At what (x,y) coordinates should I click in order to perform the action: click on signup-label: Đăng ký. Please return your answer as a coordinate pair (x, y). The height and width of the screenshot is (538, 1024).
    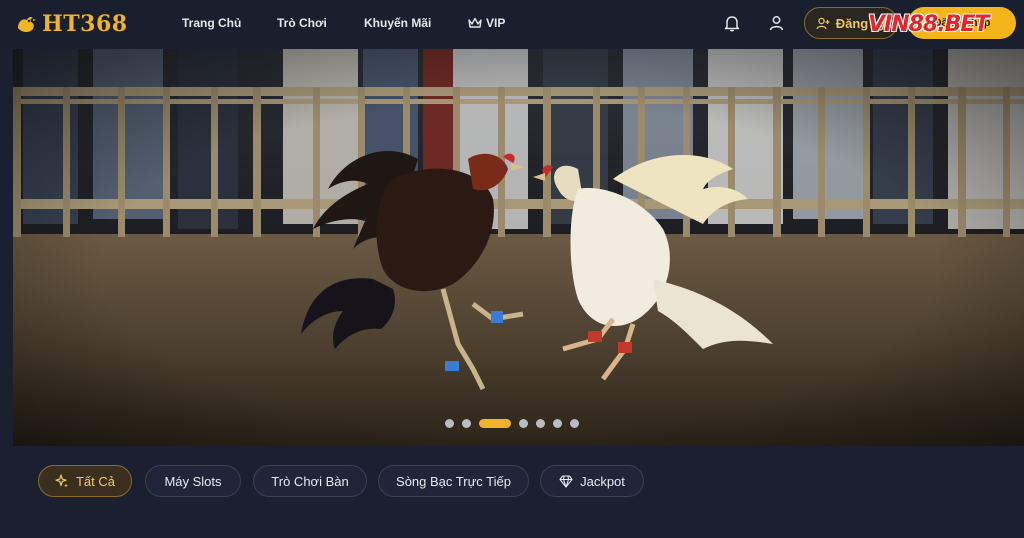
    Looking at the image, I should click on (861, 23).